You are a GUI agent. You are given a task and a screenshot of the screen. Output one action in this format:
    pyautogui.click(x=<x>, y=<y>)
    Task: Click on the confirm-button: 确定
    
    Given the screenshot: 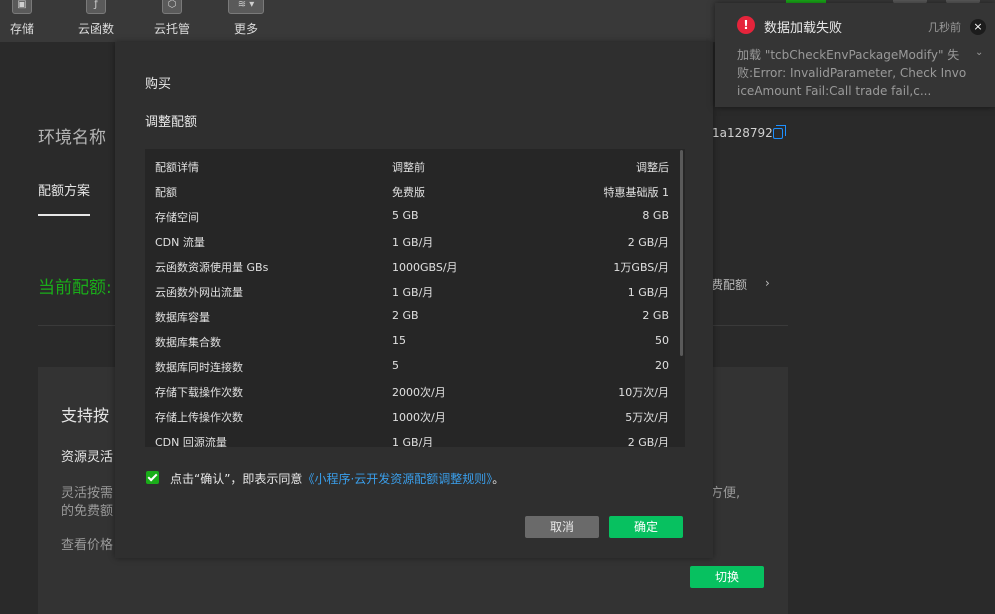 What is the action you would take?
    pyautogui.click(x=646, y=527)
    